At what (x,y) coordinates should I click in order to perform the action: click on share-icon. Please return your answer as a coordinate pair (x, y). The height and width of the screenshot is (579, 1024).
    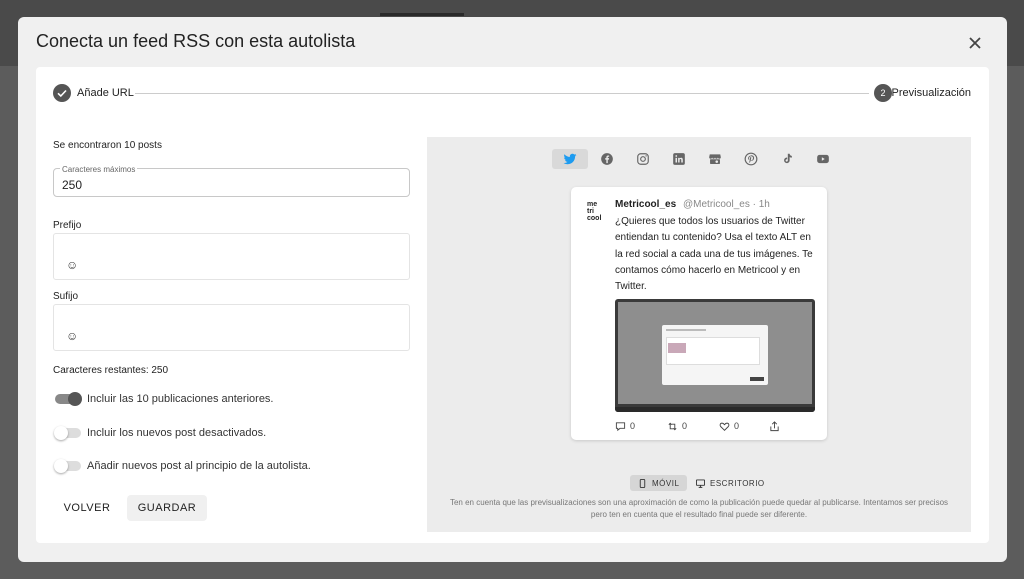
    Looking at the image, I should click on (774, 425).